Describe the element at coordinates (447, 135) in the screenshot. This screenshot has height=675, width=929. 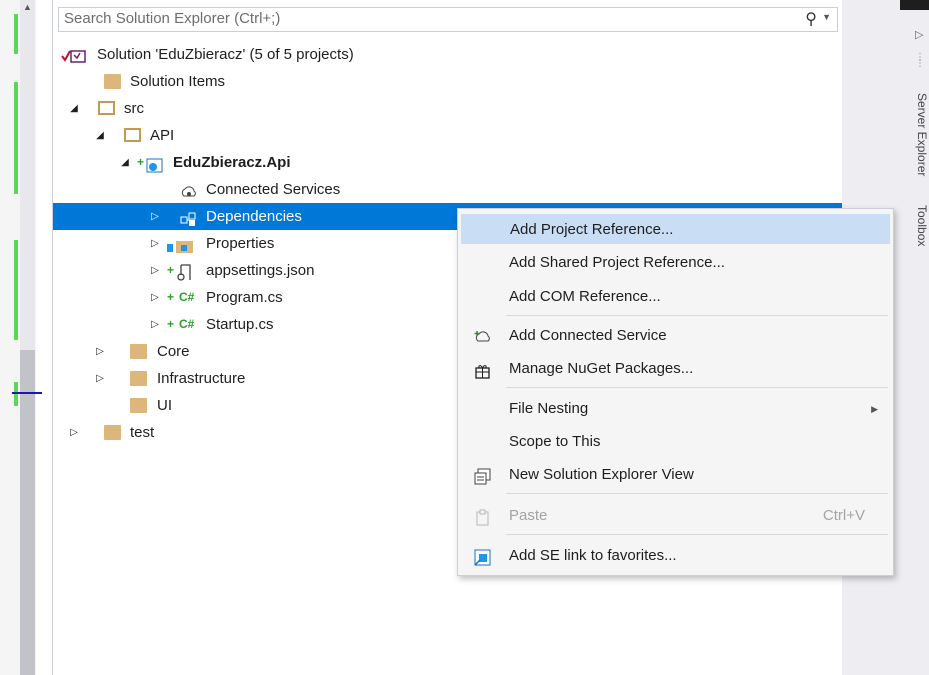
I see `tree-item-api: ◢ API` at that location.